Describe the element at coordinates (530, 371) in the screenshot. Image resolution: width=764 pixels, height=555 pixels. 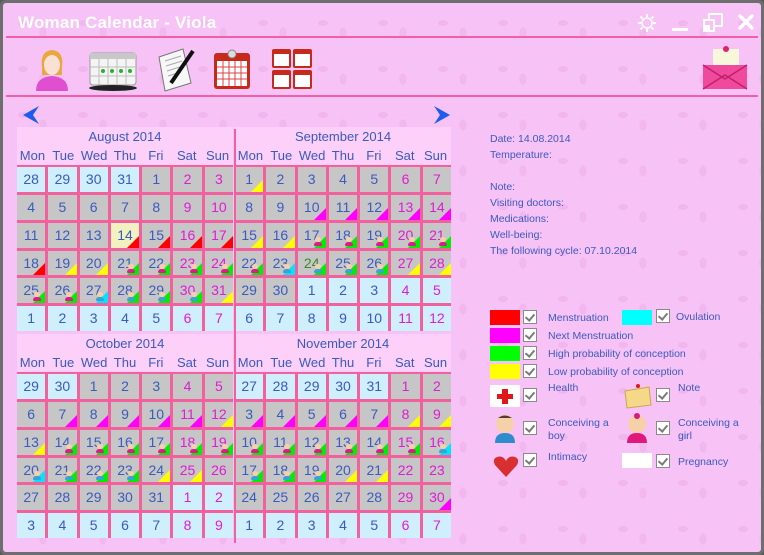
I see `low-probability-checkbox` at that location.